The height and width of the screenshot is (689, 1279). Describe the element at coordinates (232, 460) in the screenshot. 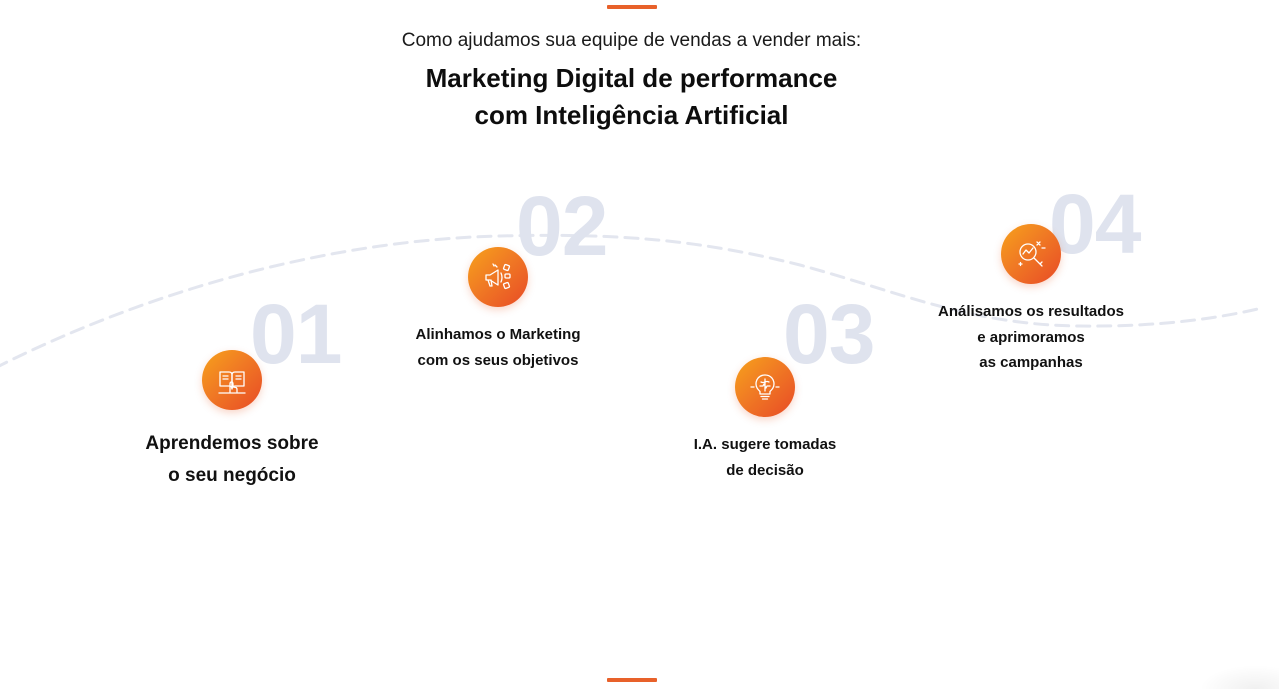

I see `step-01-label: Aprendemos sobre o seu negócio` at that location.